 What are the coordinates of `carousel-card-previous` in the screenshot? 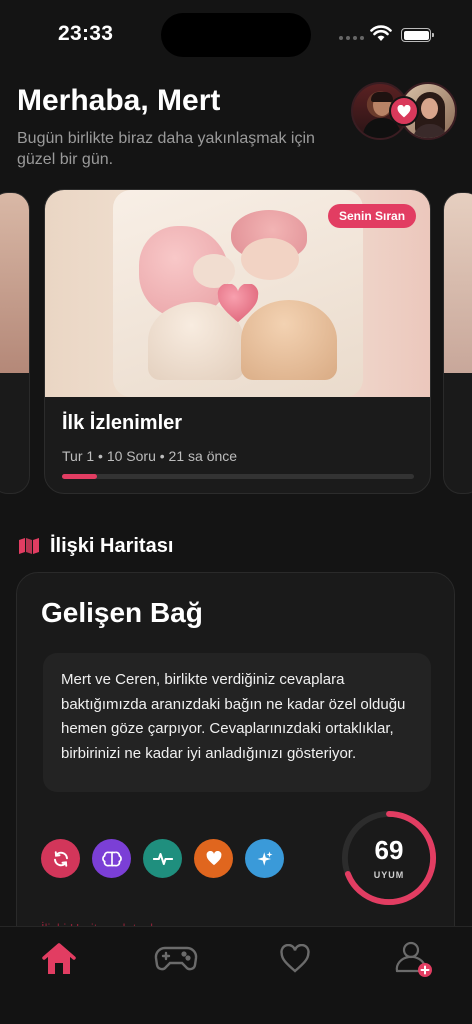 It's located at (15, 343).